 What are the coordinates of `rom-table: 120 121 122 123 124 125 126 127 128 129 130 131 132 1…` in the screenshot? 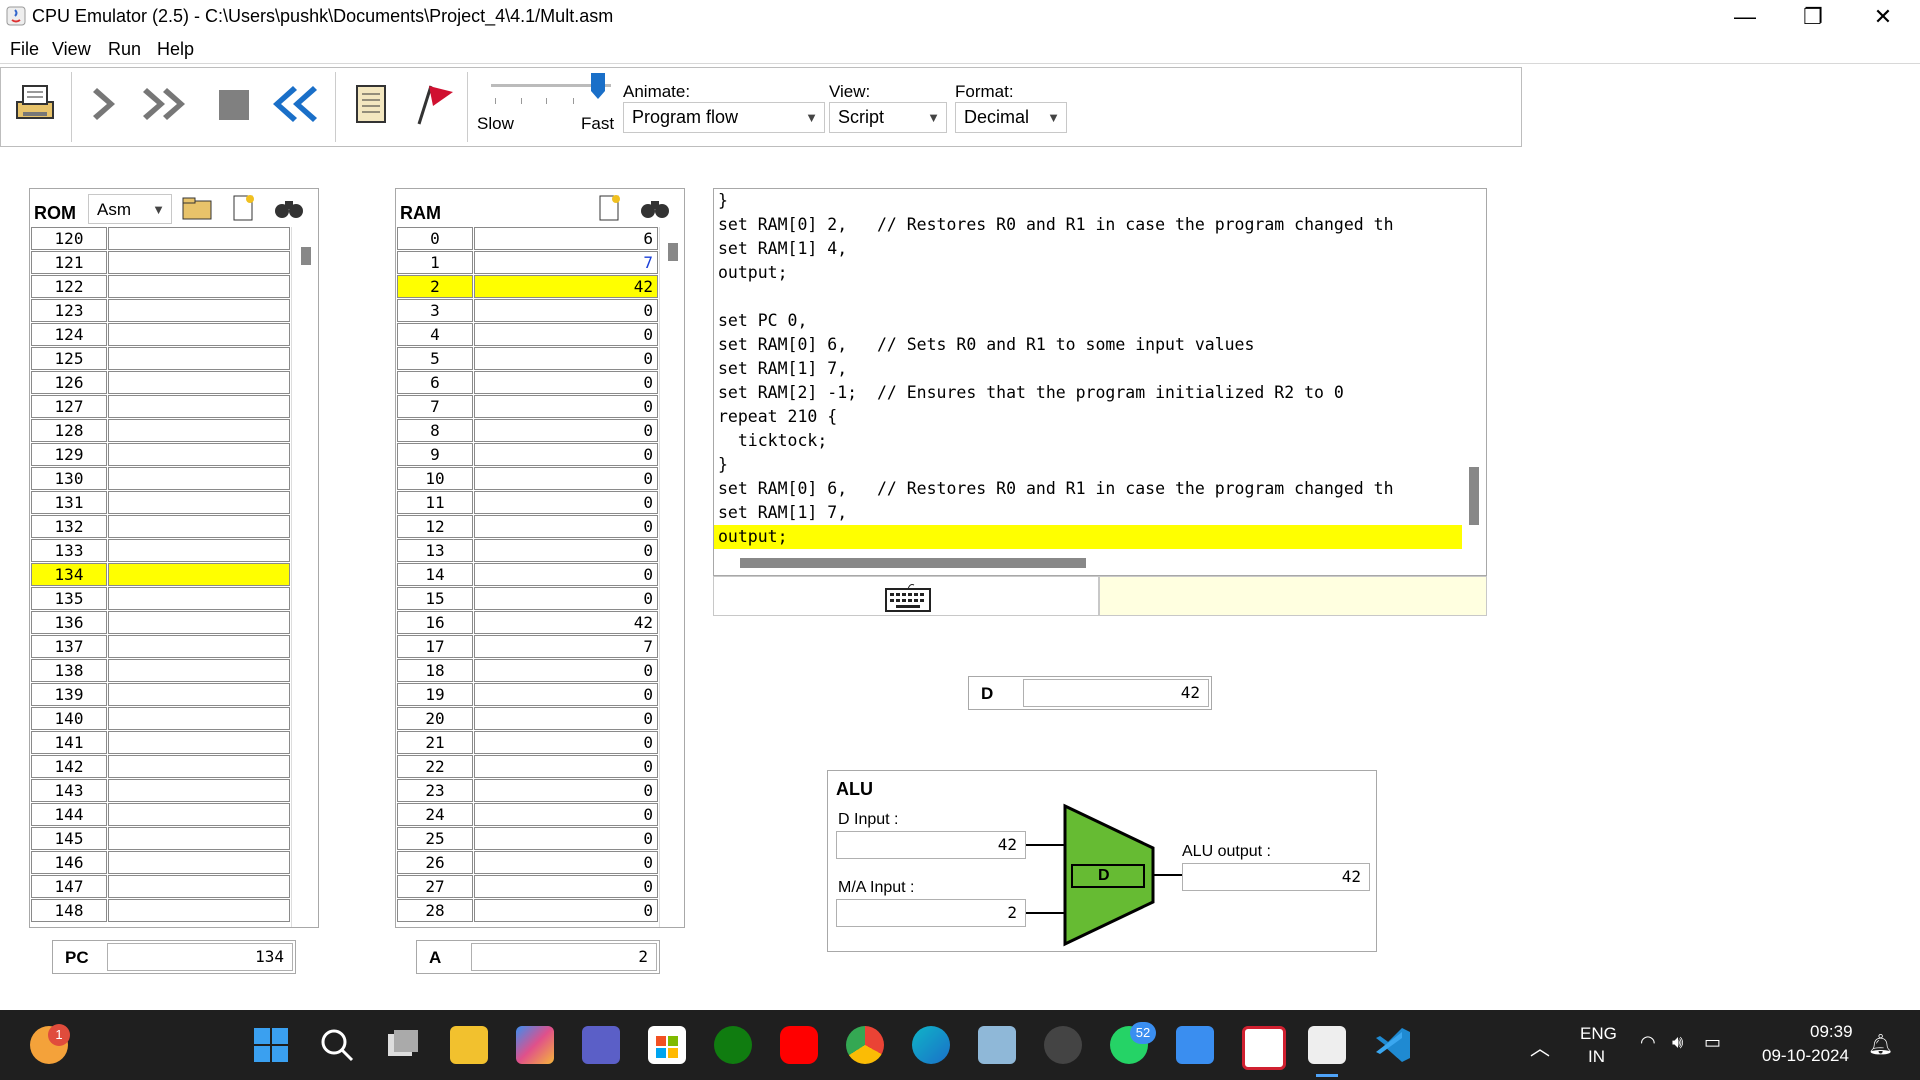 It's located at (160, 577).